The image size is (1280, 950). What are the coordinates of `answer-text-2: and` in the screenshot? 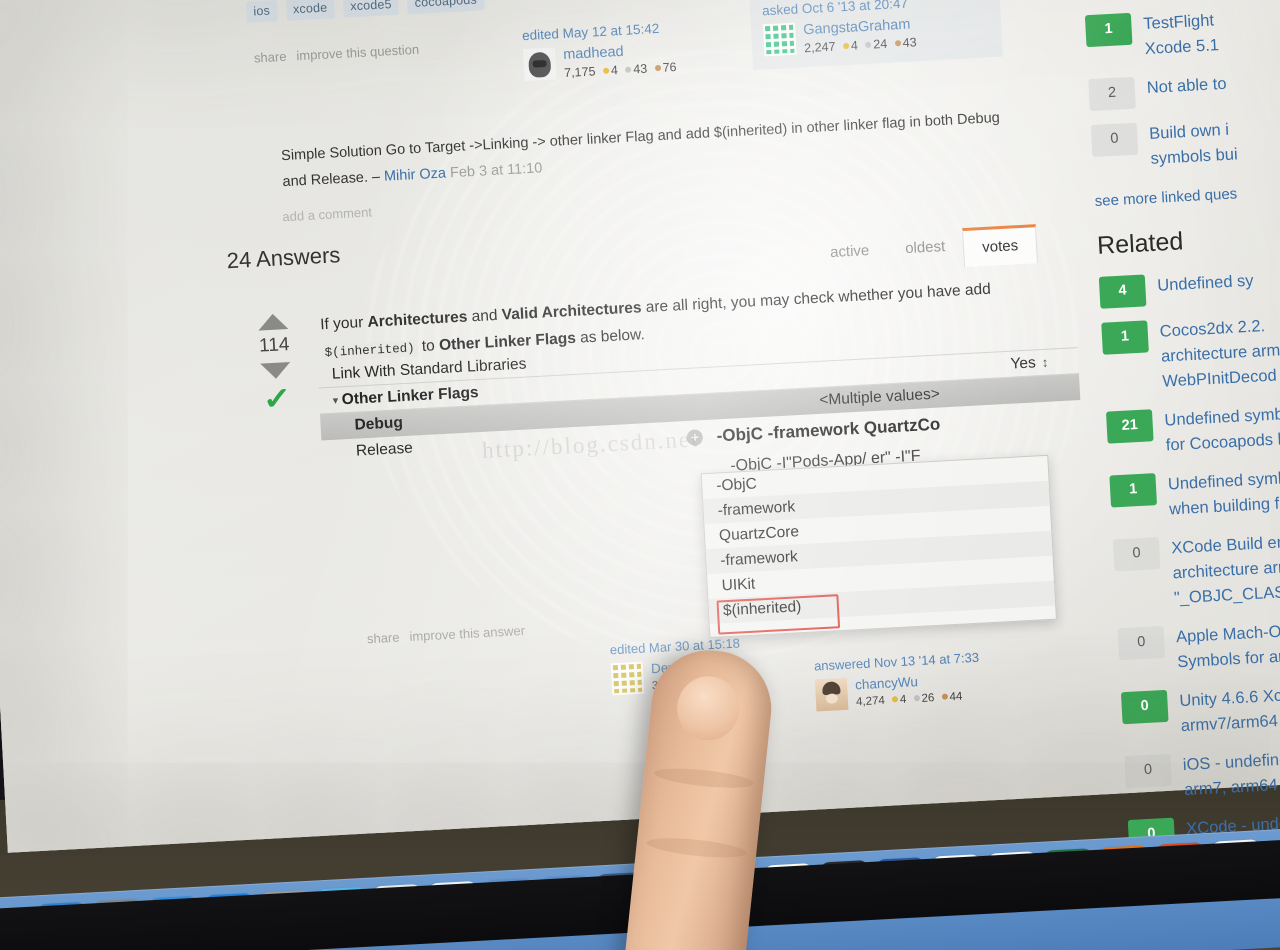 It's located at (484, 316).